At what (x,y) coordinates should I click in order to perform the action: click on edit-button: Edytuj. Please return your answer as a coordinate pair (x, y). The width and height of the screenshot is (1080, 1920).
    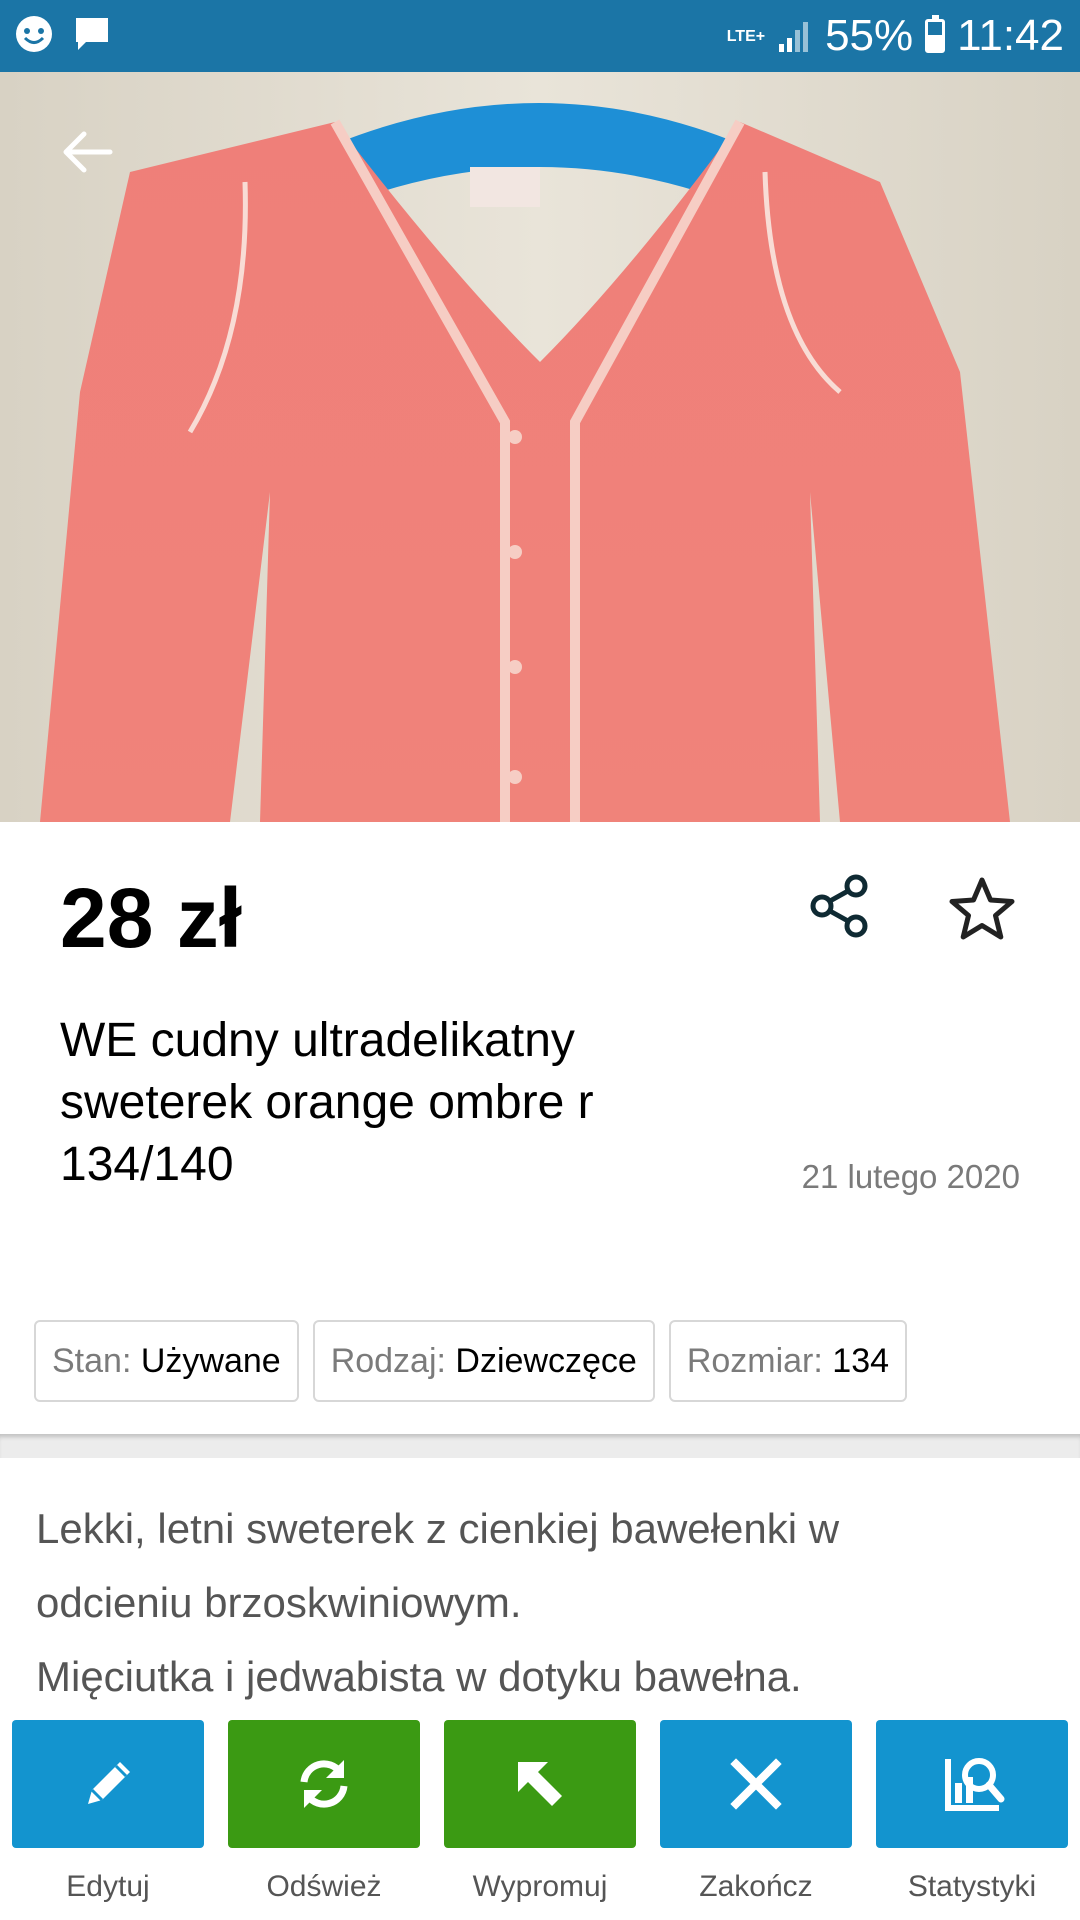
    Looking at the image, I should click on (108, 1812).